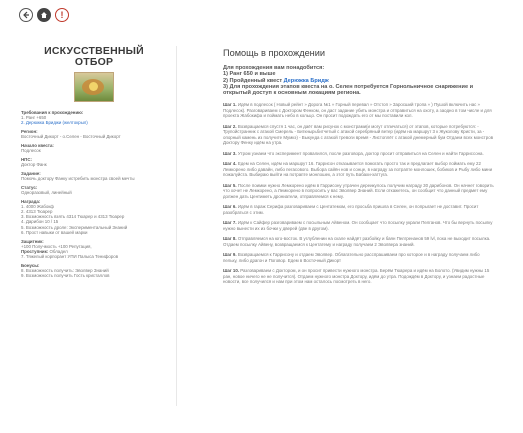  Describe the element at coordinates (253, 80) in the screenshot. I see `walkthrough-req-item: 2) Пройденный квест` at that location.